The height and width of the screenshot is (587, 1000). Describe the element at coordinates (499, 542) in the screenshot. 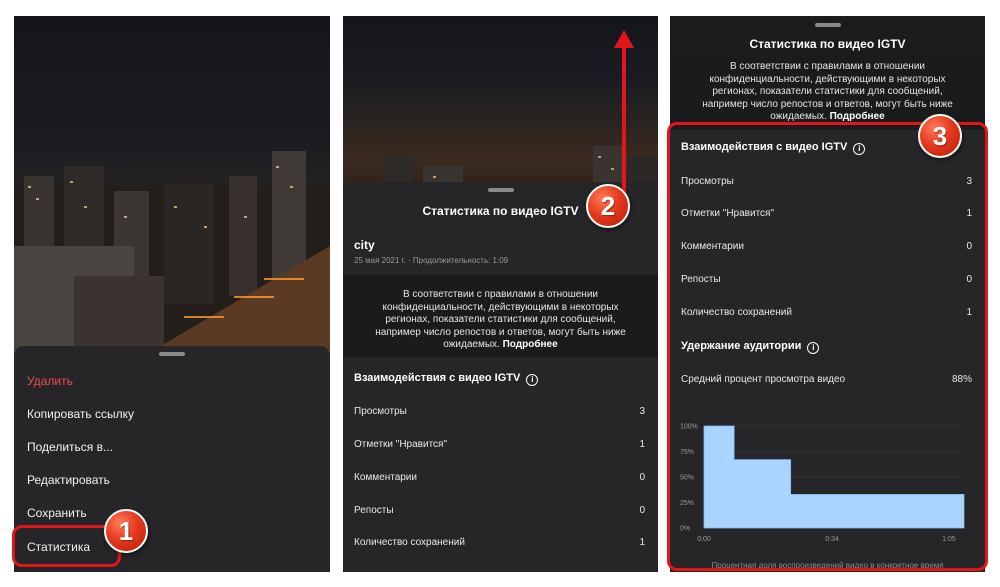

I see `stat-row-saves: Количество сохранений 1` at that location.